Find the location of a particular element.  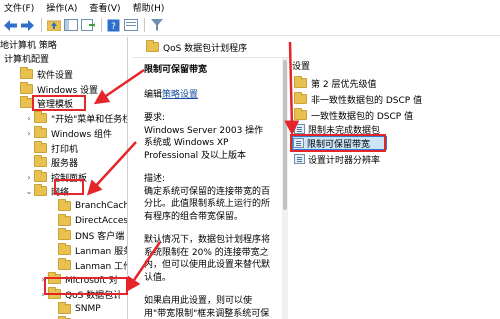

arrow-to-network is located at coordinates (111, 168).